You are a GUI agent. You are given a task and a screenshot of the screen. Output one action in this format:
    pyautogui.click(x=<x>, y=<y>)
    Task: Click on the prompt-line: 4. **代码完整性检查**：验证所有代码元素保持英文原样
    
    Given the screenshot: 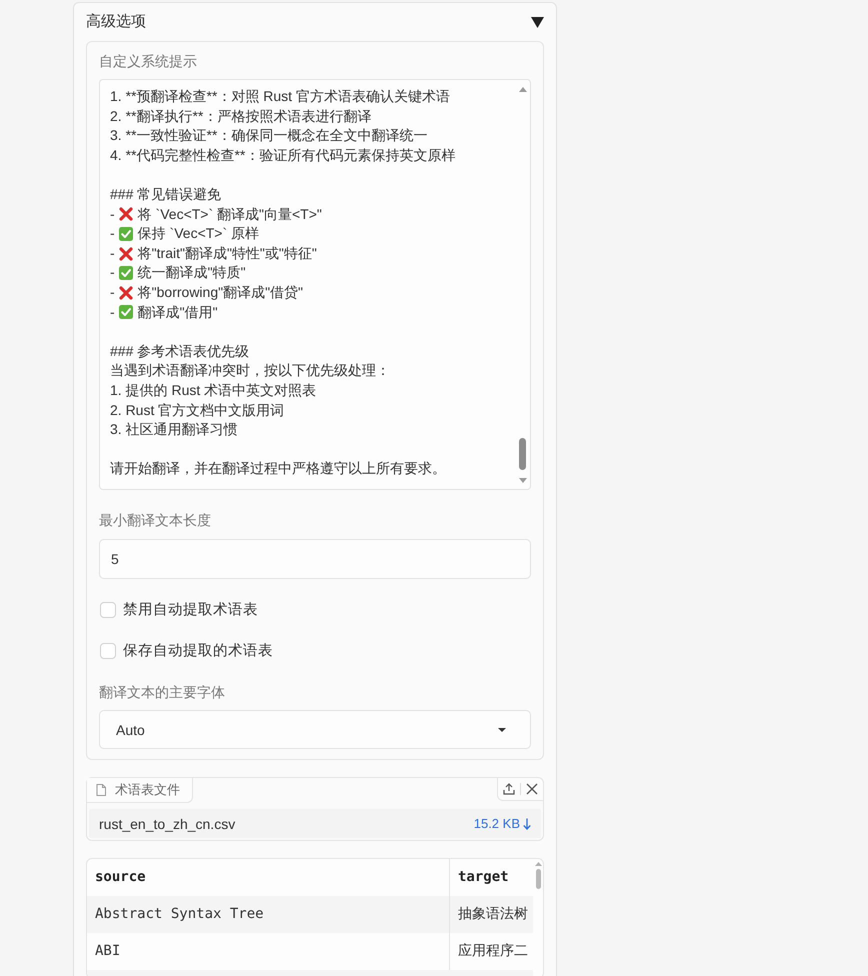 What is the action you would take?
    pyautogui.click(x=283, y=155)
    